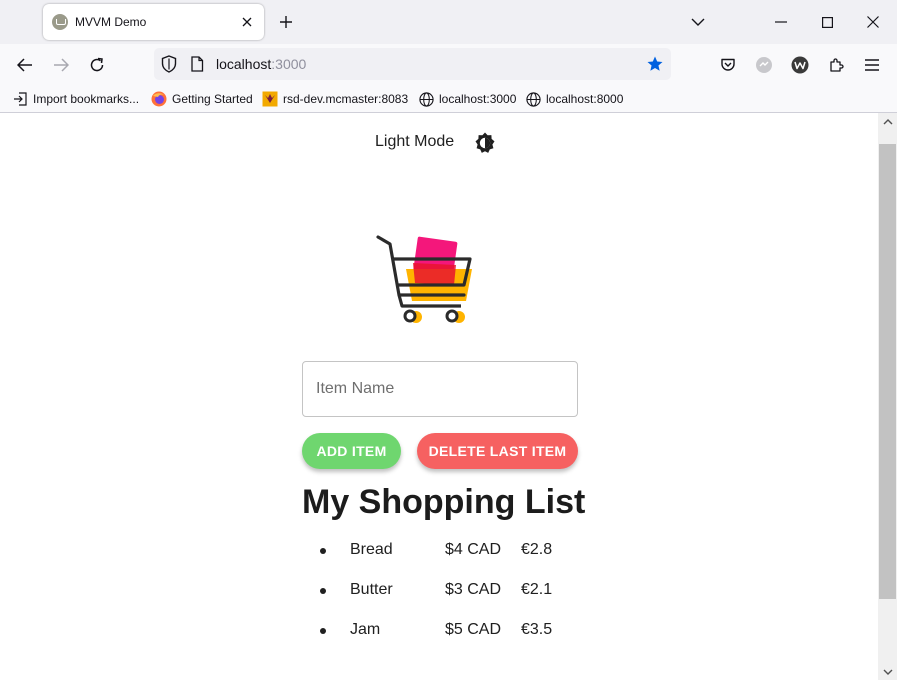 This screenshot has height=680, width=897. Describe the element at coordinates (371, 549) in the screenshot. I see `item-name: Bread` at that location.